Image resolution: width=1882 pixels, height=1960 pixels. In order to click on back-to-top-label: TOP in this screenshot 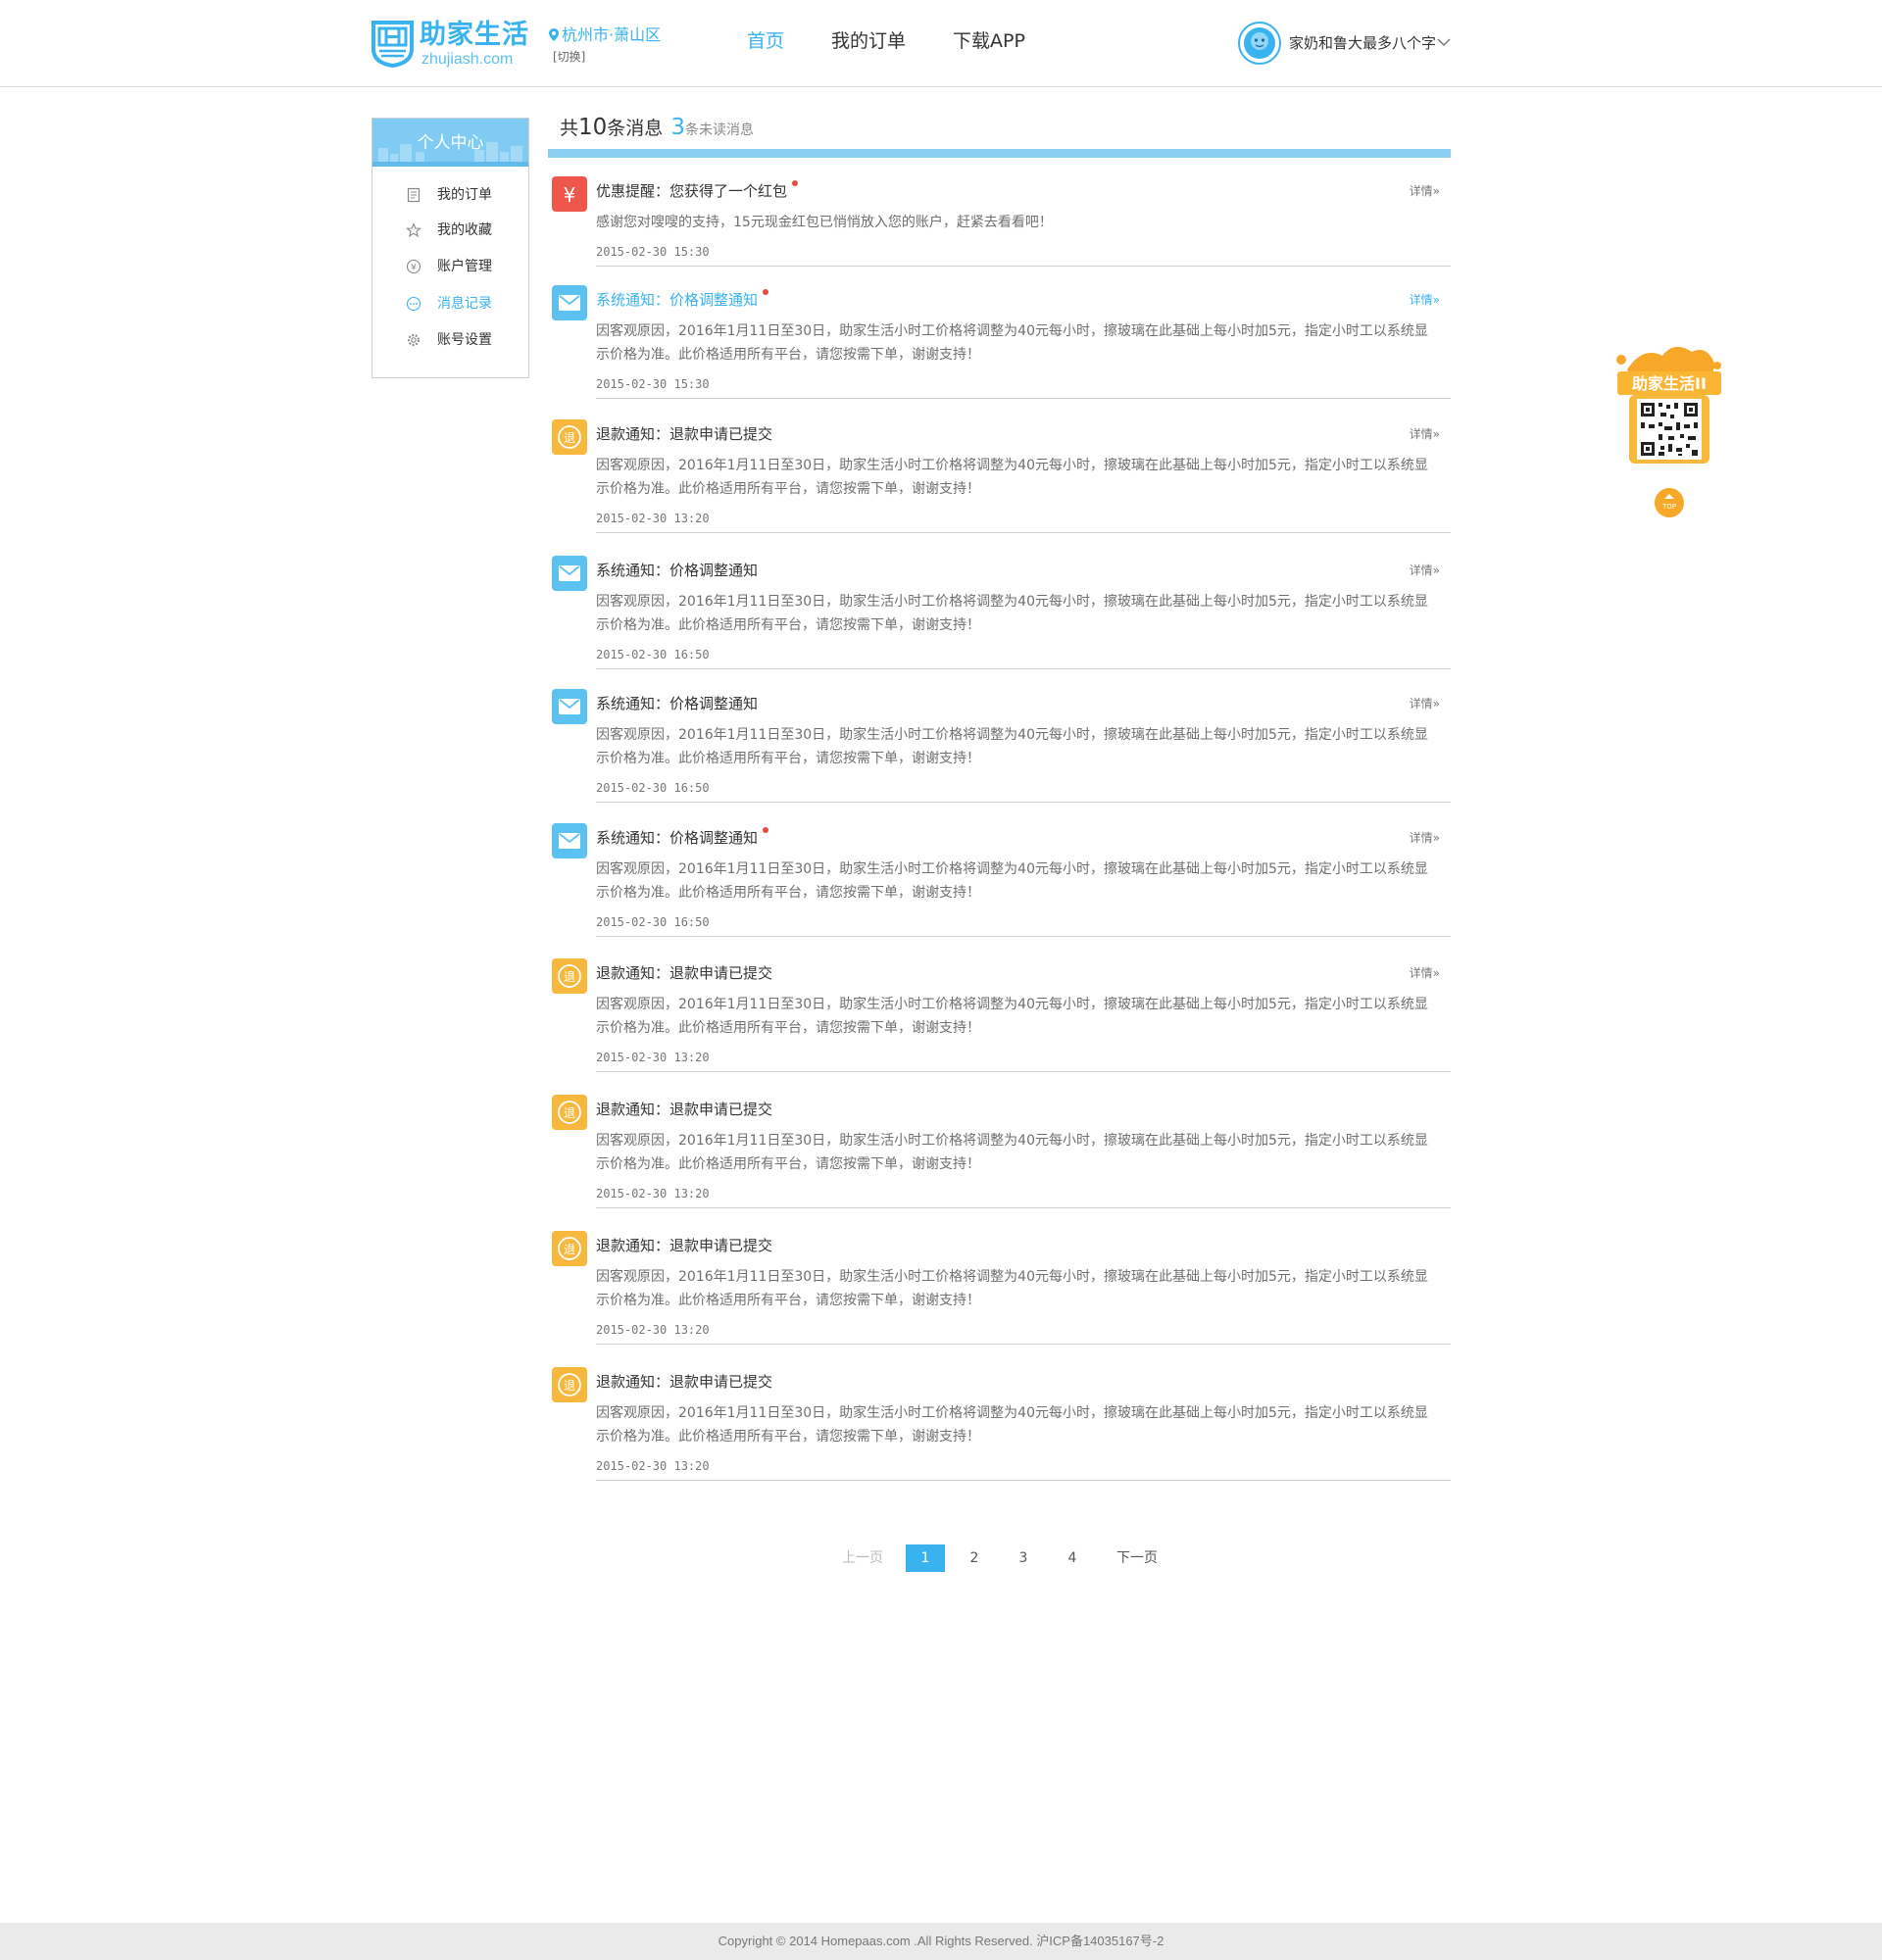, I will do `click(1668, 507)`.